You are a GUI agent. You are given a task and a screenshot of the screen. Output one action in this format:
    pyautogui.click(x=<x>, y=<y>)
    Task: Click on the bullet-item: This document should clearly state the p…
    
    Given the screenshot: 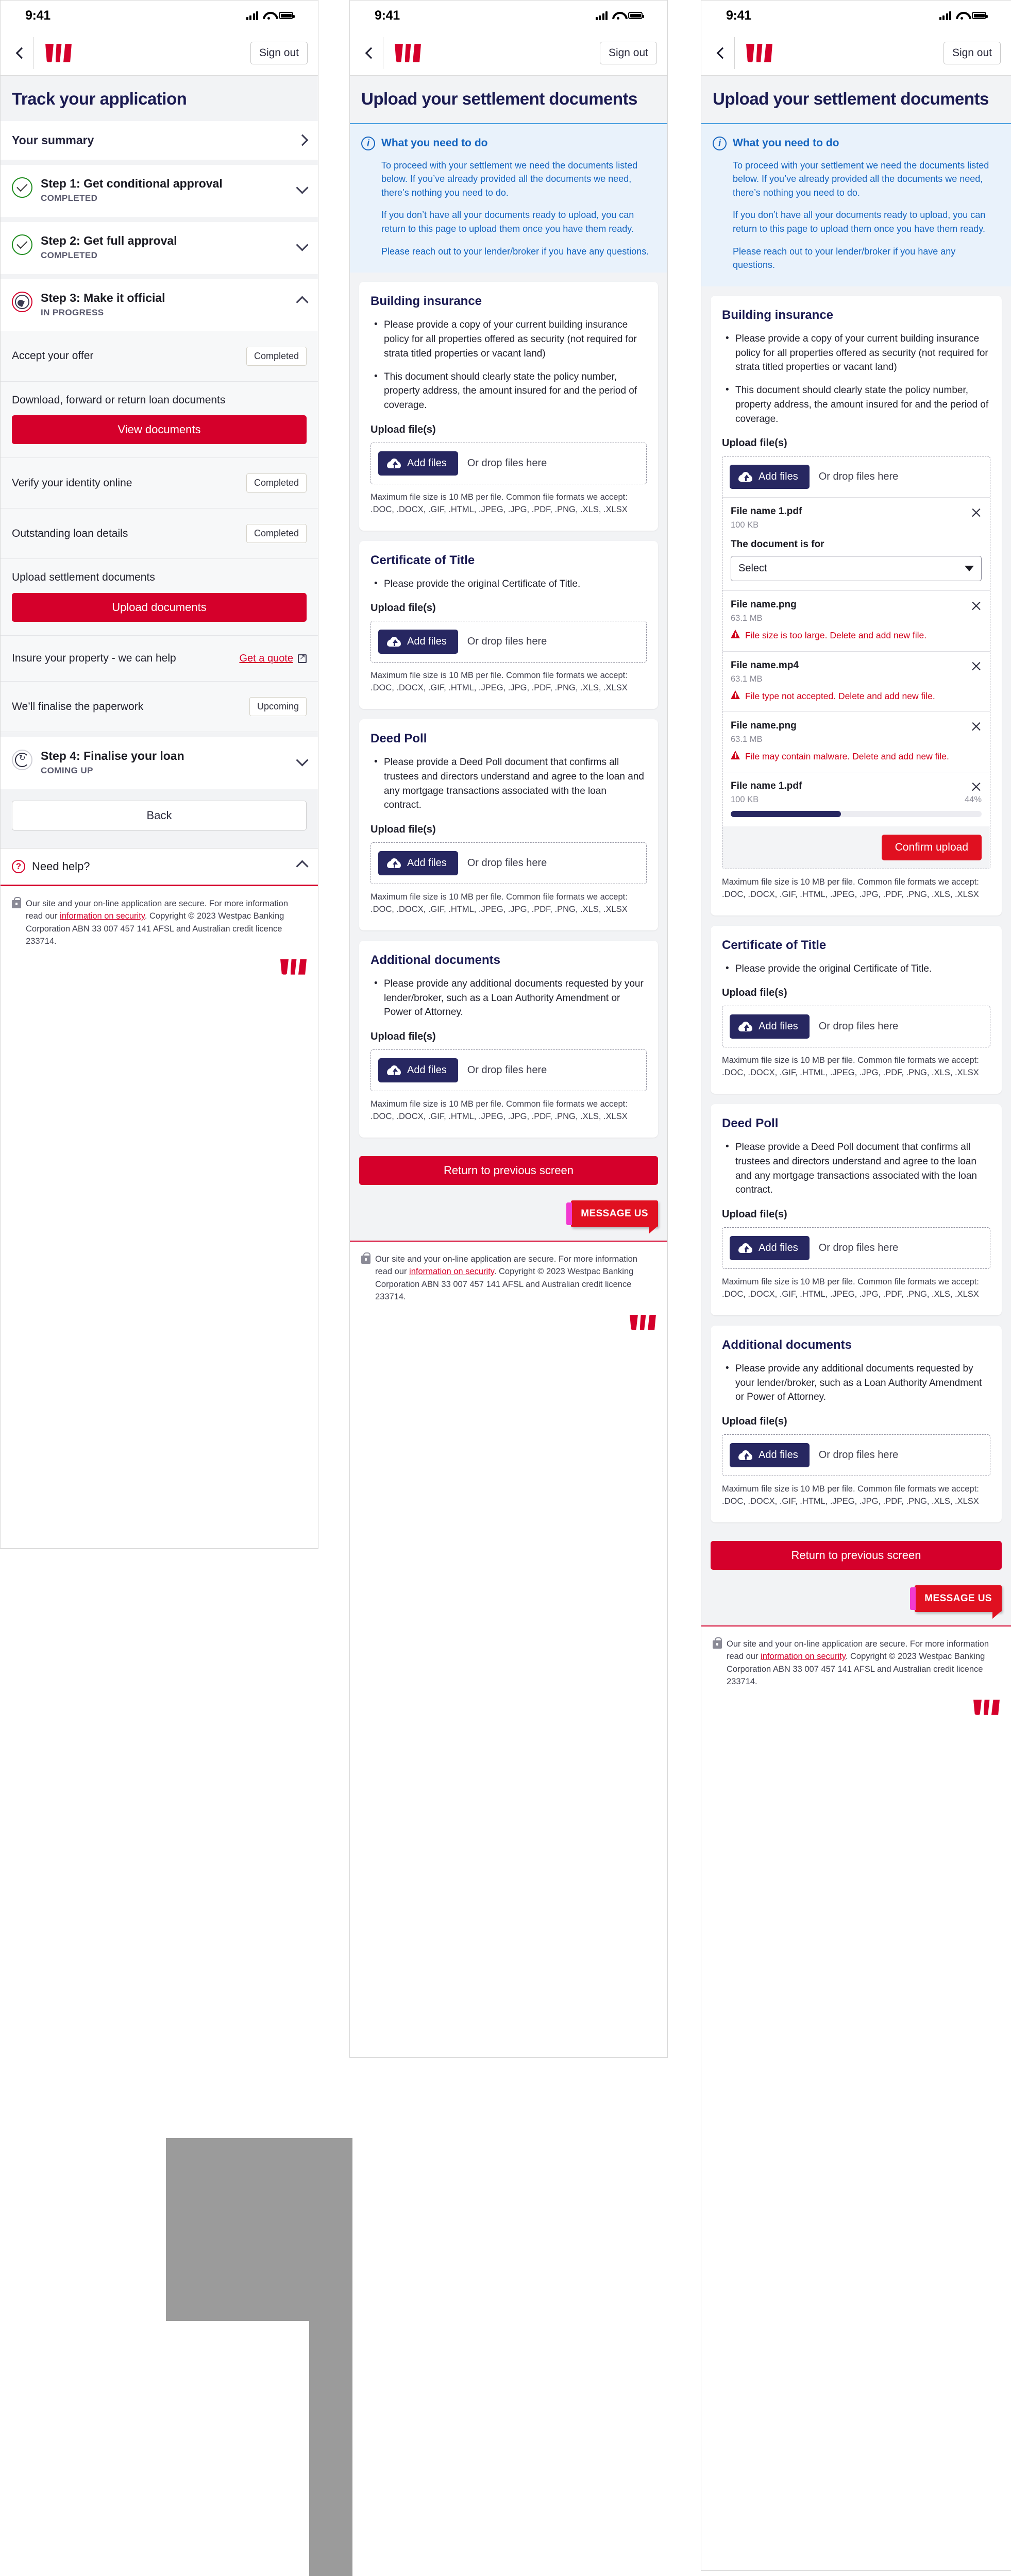 What is the action you would take?
    pyautogui.click(x=856, y=404)
    